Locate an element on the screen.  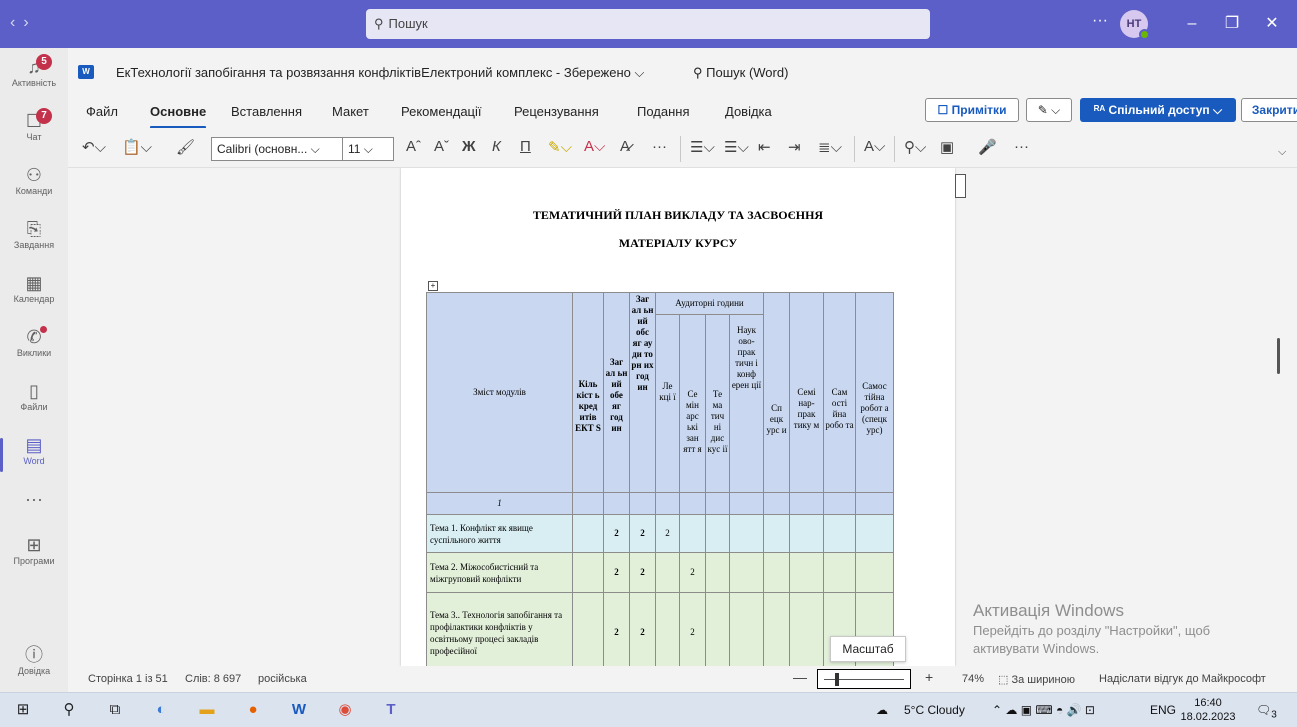
tray-icons: ⌃ ☁ ▣ ⌨ ◓ 🔊 ⊡ is located at coordinates (1043, 710).